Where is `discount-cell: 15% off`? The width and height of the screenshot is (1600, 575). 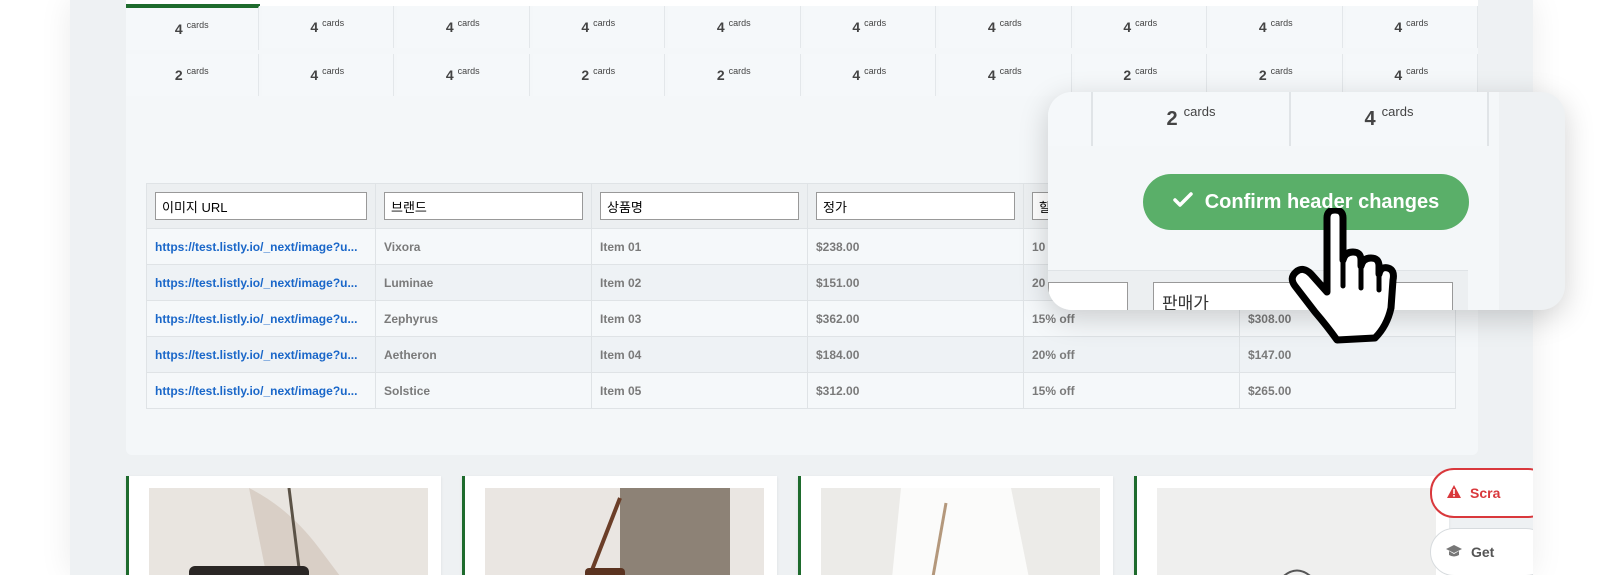
discount-cell: 15% off is located at coordinates (1131, 390).